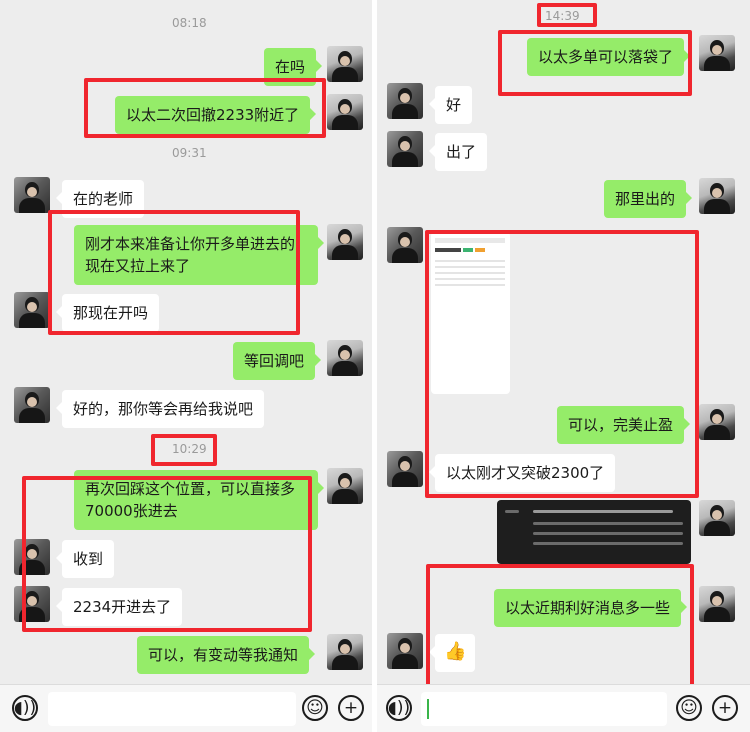  Describe the element at coordinates (107, 313) in the screenshot. I see `received-message: 那现在开吗` at that location.